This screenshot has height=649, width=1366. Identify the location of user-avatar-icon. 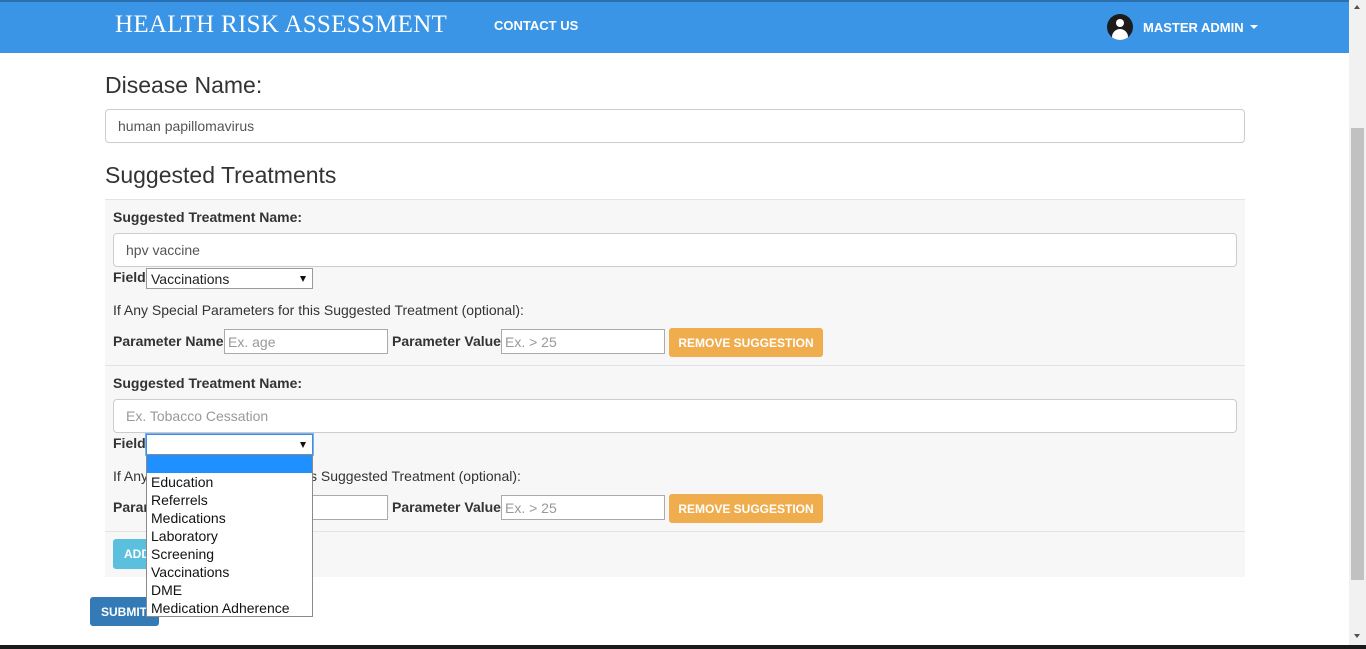
(1120, 27).